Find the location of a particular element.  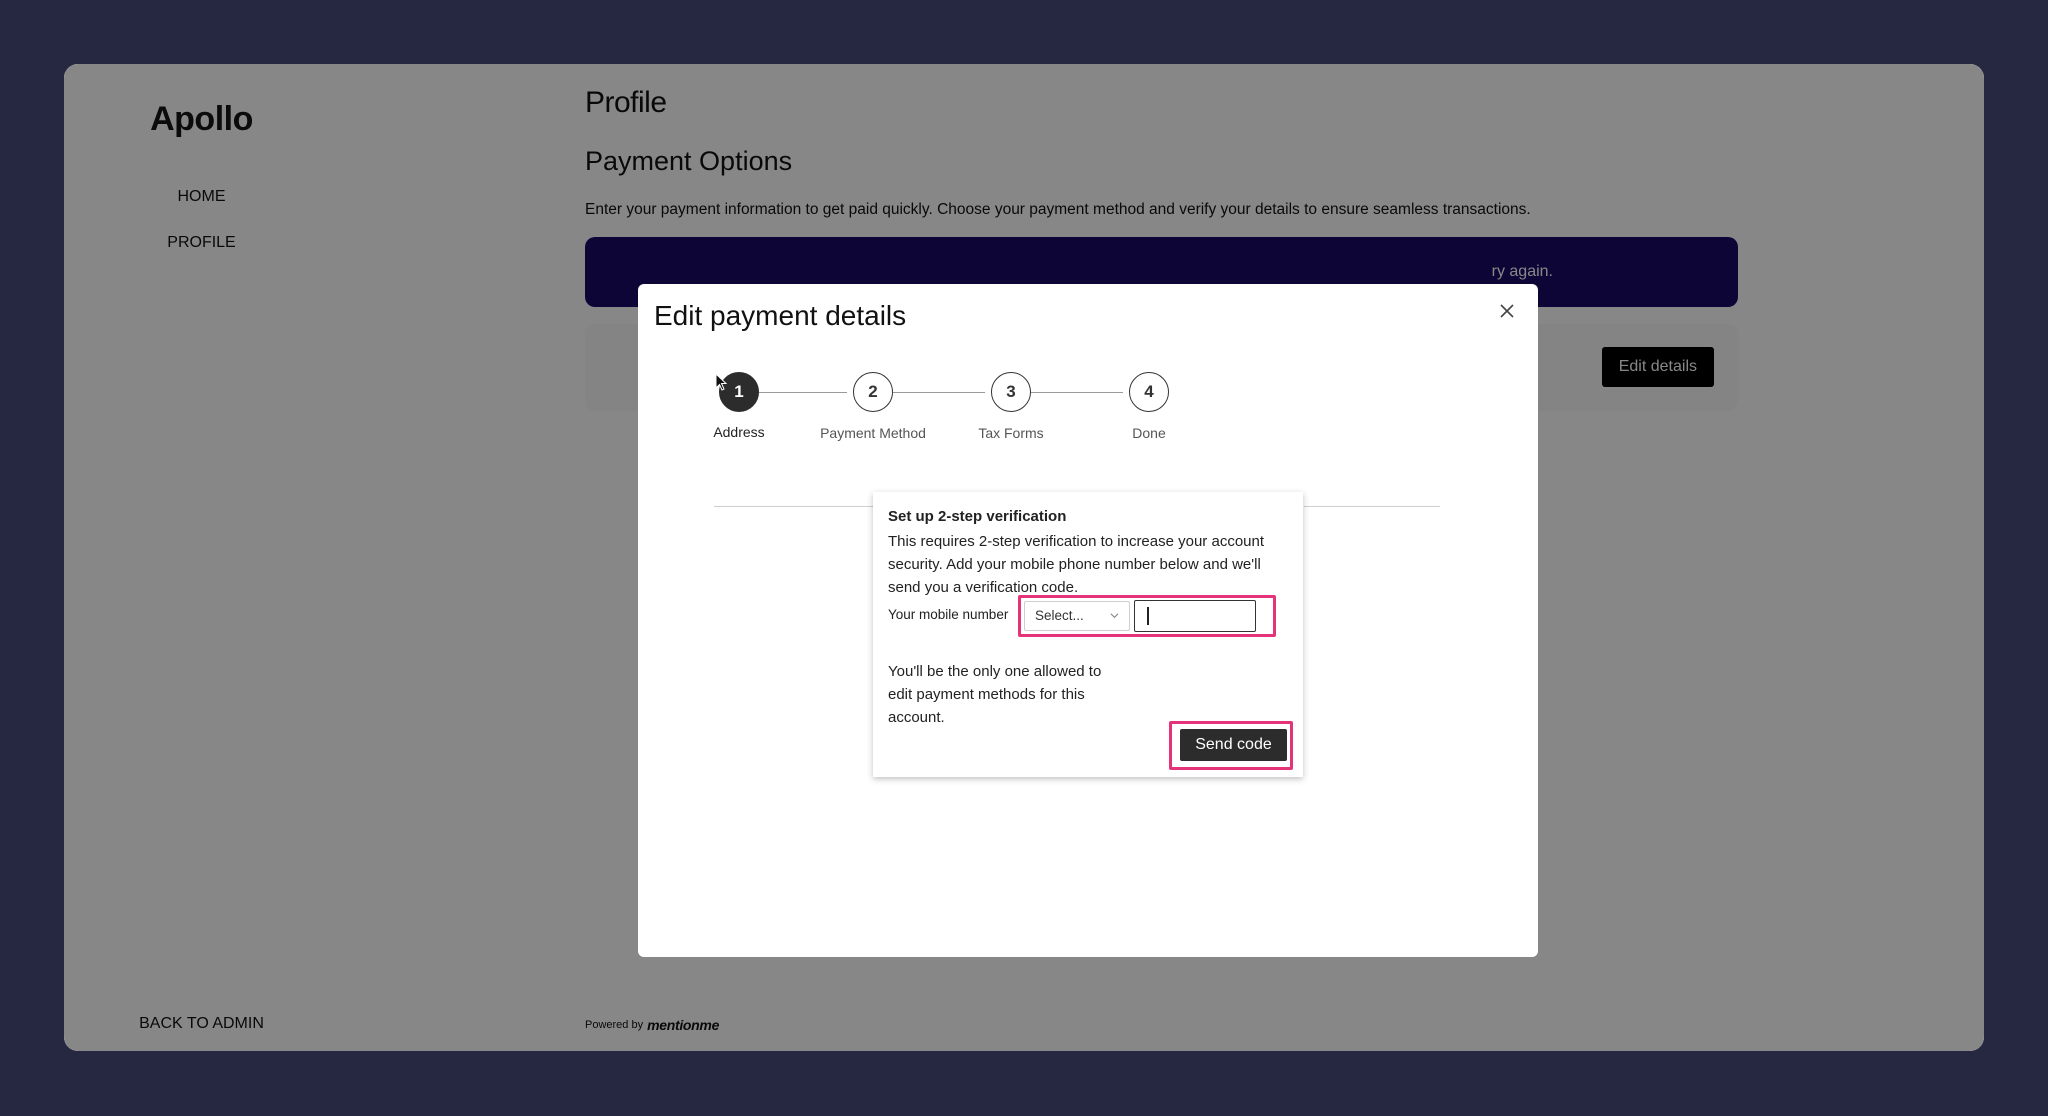

verification-title: Set up 2-step verification is located at coordinates (977, 516).